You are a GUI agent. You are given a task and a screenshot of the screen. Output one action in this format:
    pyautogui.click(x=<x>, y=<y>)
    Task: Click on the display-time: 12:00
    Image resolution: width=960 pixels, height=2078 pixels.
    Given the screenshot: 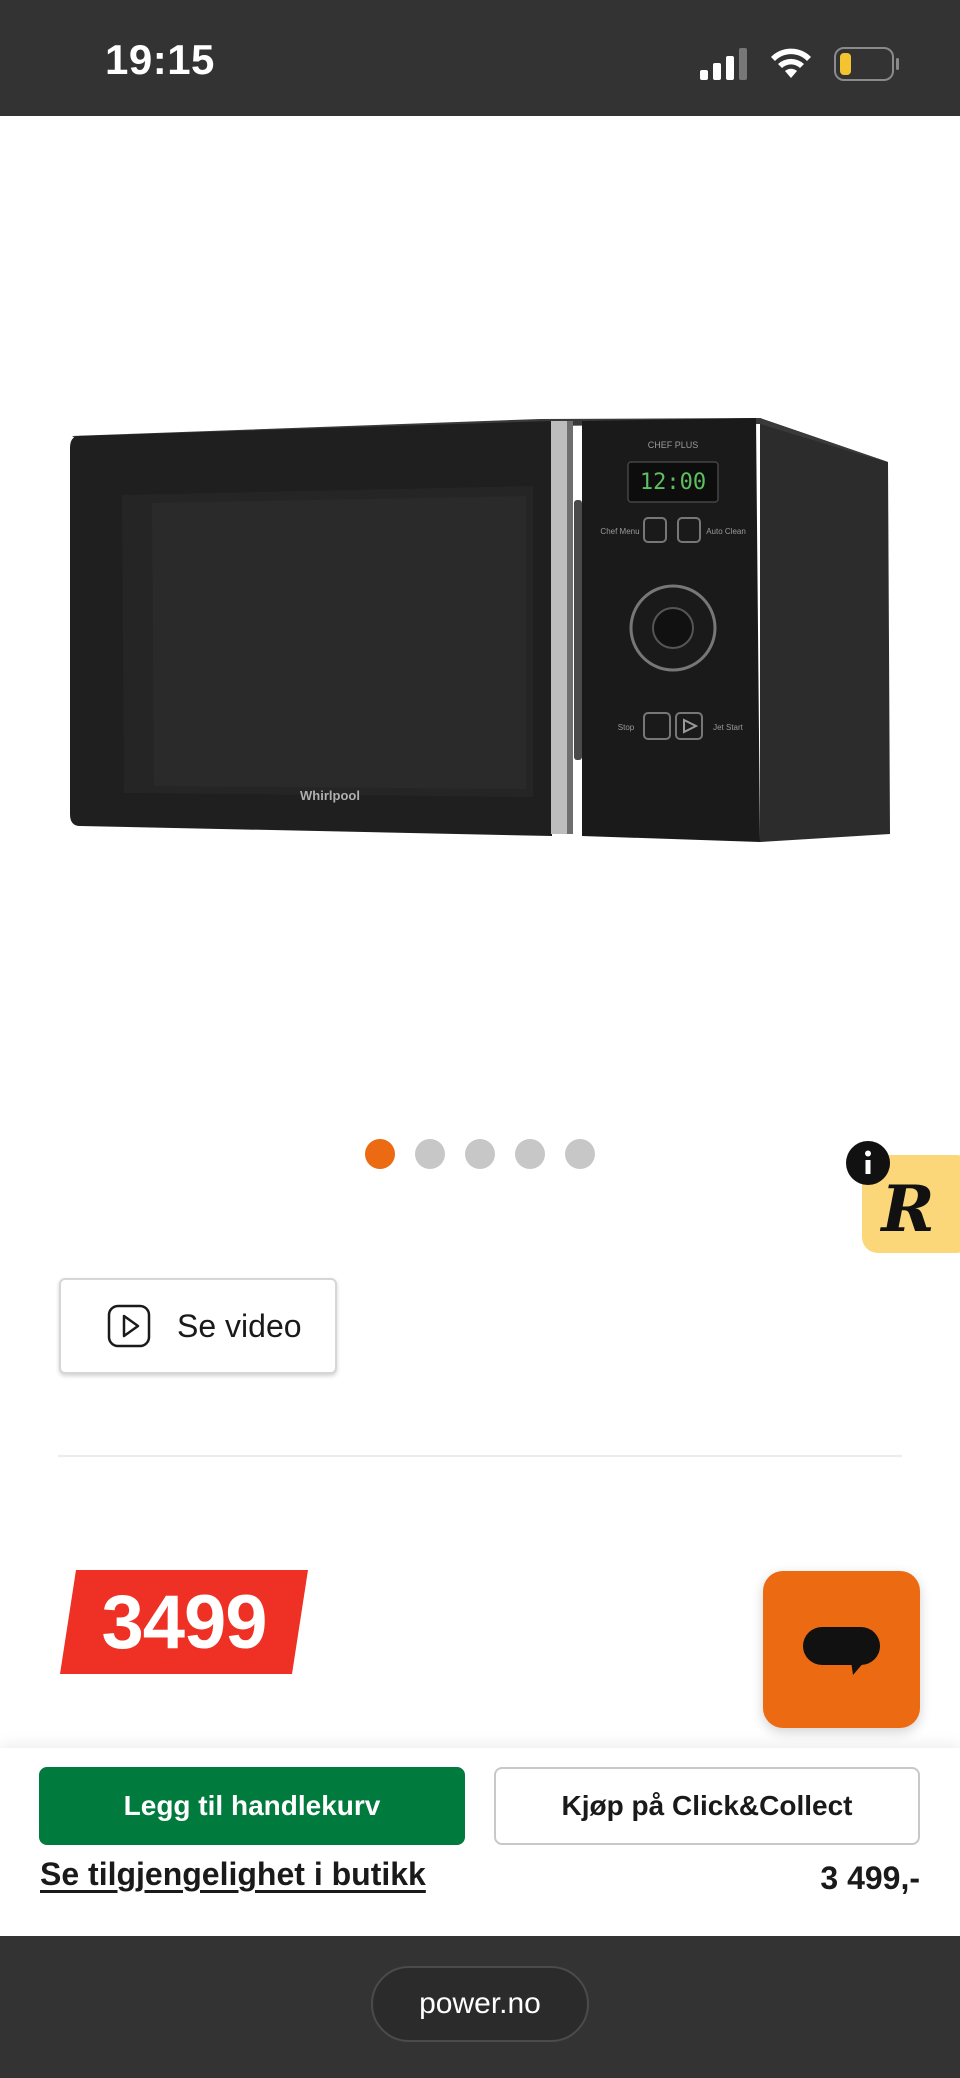 What is the action you would take?
    pyautogui.click(x=673, y=482)
    